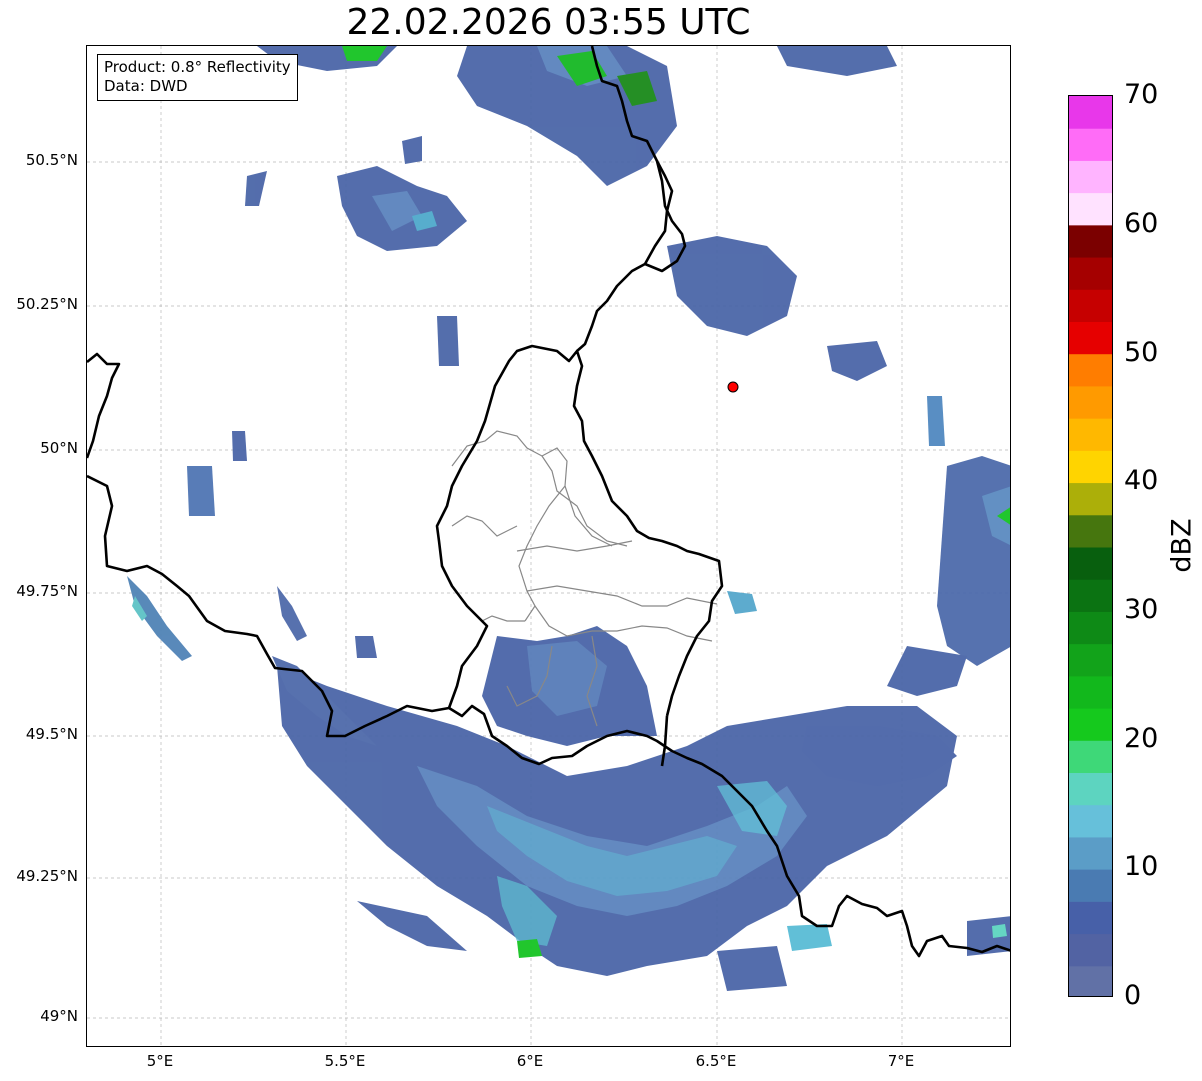 The image size is (1202, 1081). I want to click on colorbar-tick-label: 20, so click(1141, 738).